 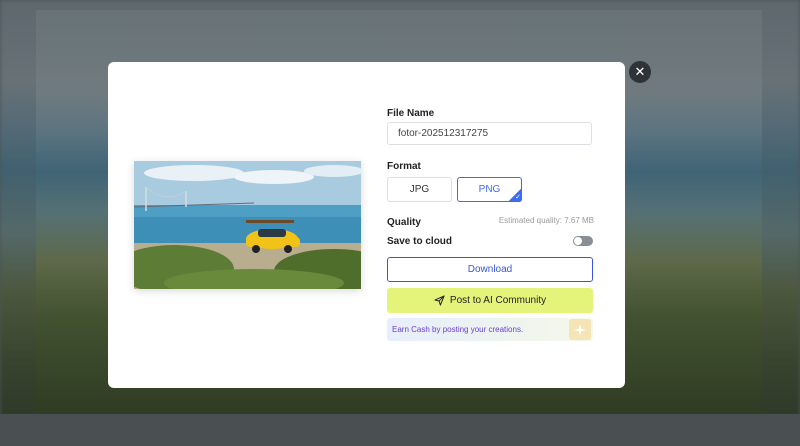 I want to click on close-icon: ✕, so click(x=640, y=71).